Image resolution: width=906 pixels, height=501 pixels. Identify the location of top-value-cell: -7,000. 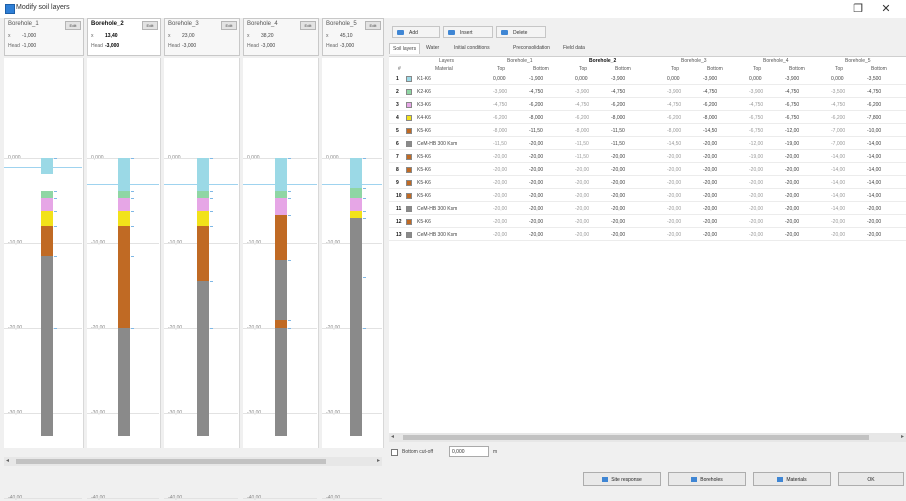
(838, 131).